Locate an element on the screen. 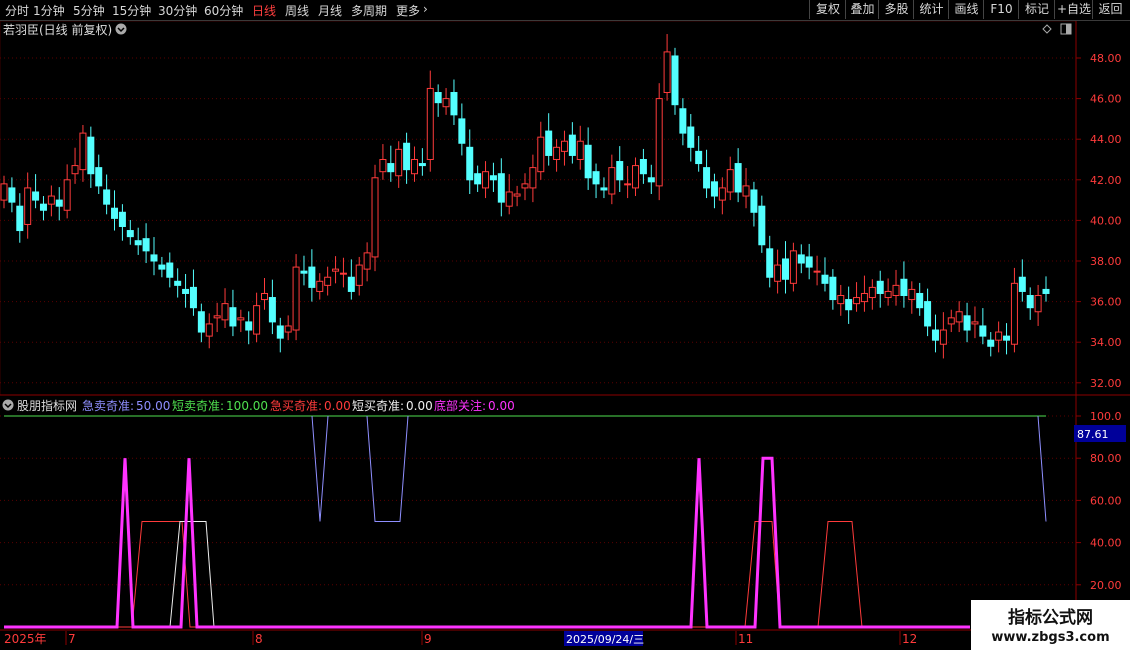 Image resolution: width=1130 pixels, height=650 pixels. indicator-tick-label: 100.0 is located at coordinates (1106, 416).